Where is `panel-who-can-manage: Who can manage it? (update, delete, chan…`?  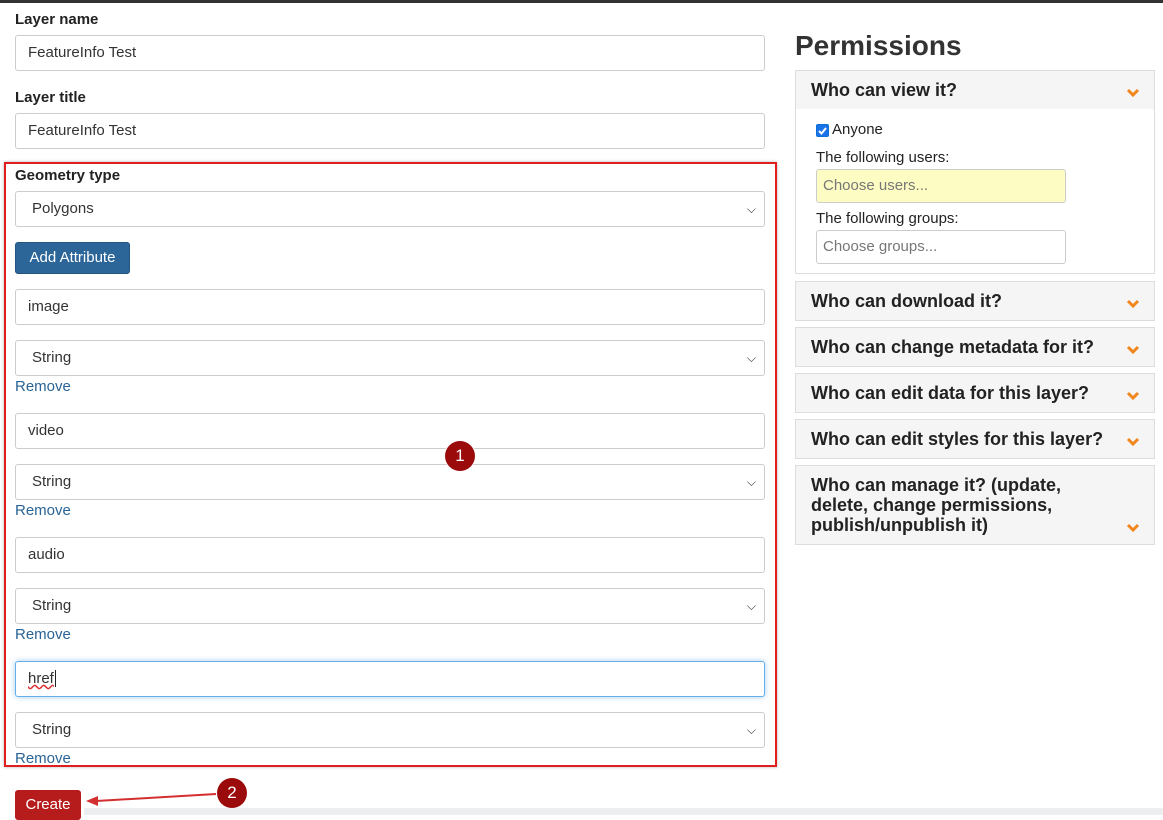
panel-who-can-manage: Who can manage it? (update, delete, chan… is located at coordinates (975, 505).